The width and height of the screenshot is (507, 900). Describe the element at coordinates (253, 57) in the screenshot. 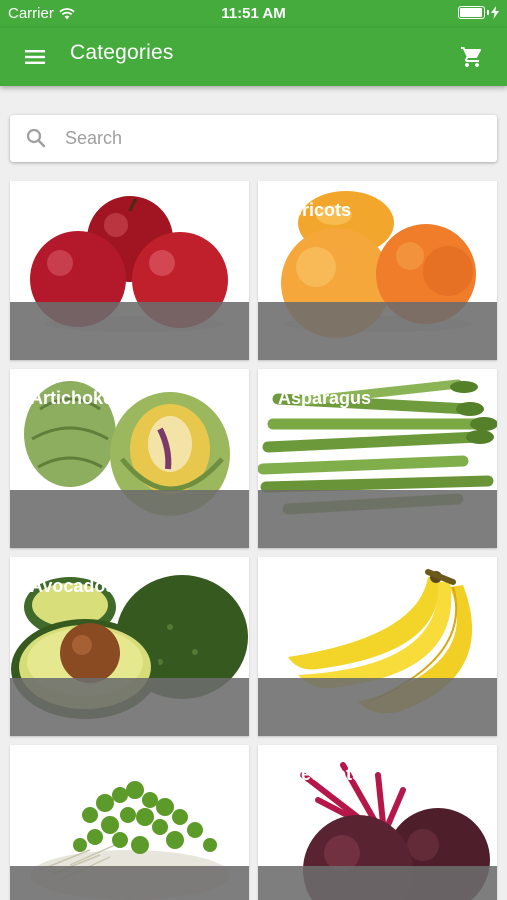

I see `app-bar: Categories` at that location.